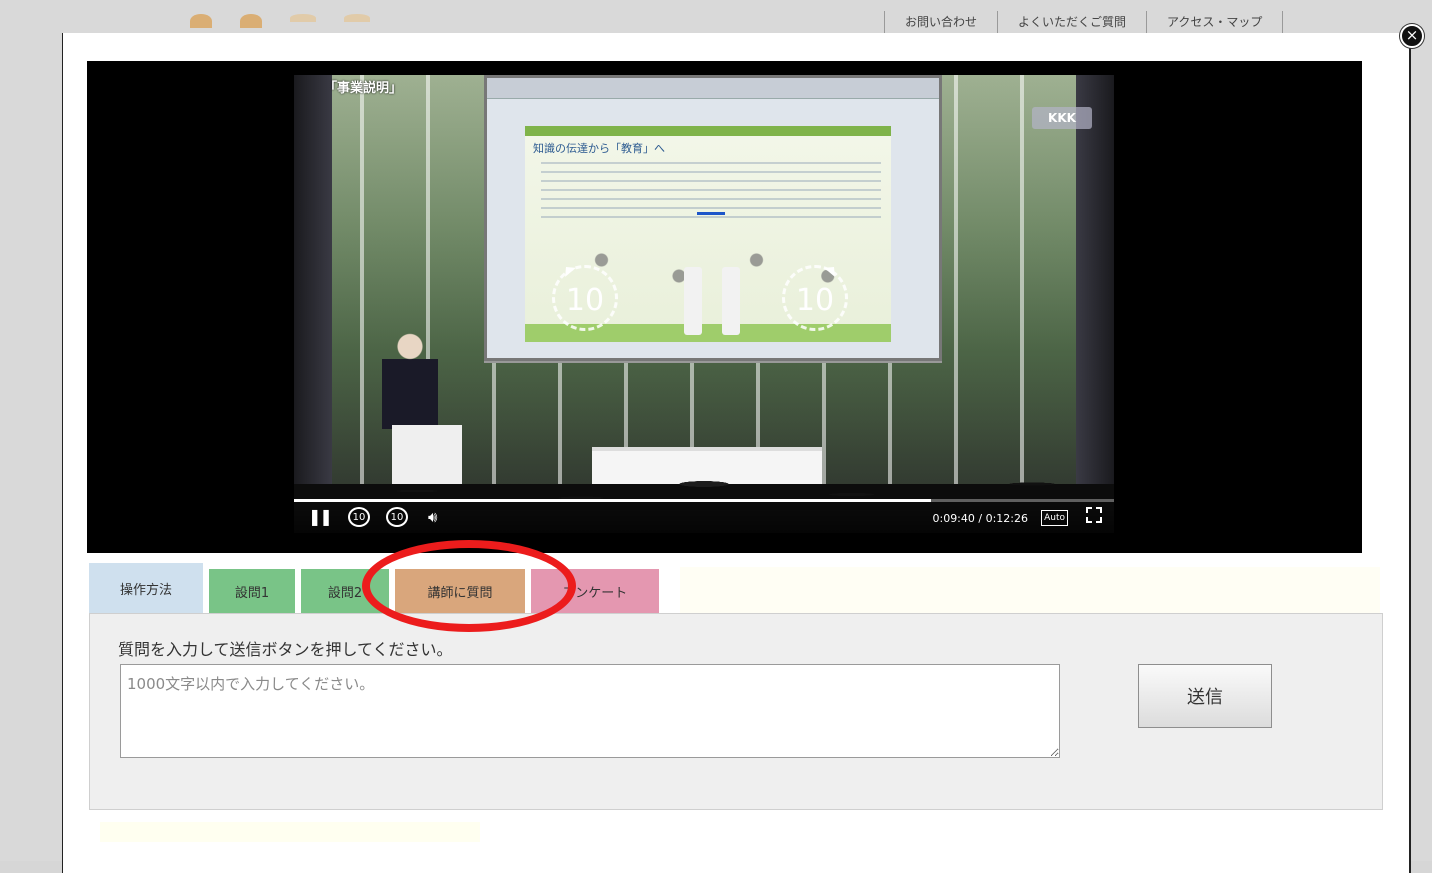  Describe the element at coordinates (1412, 36) in the screenshot. I see `close-icon: ×` at that location.